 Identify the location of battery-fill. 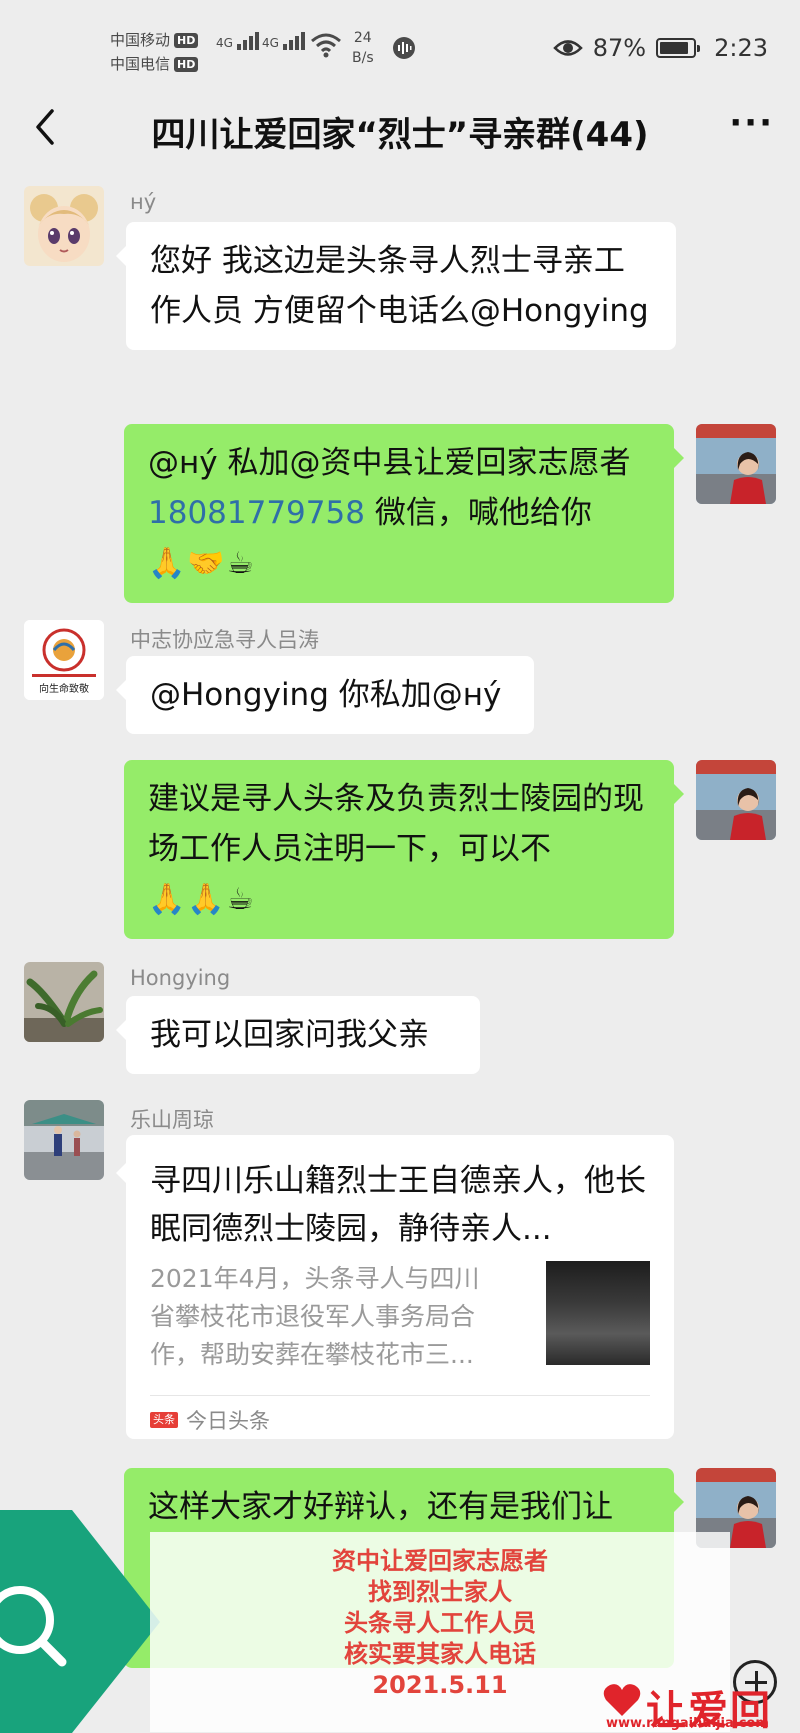
(674, 48).